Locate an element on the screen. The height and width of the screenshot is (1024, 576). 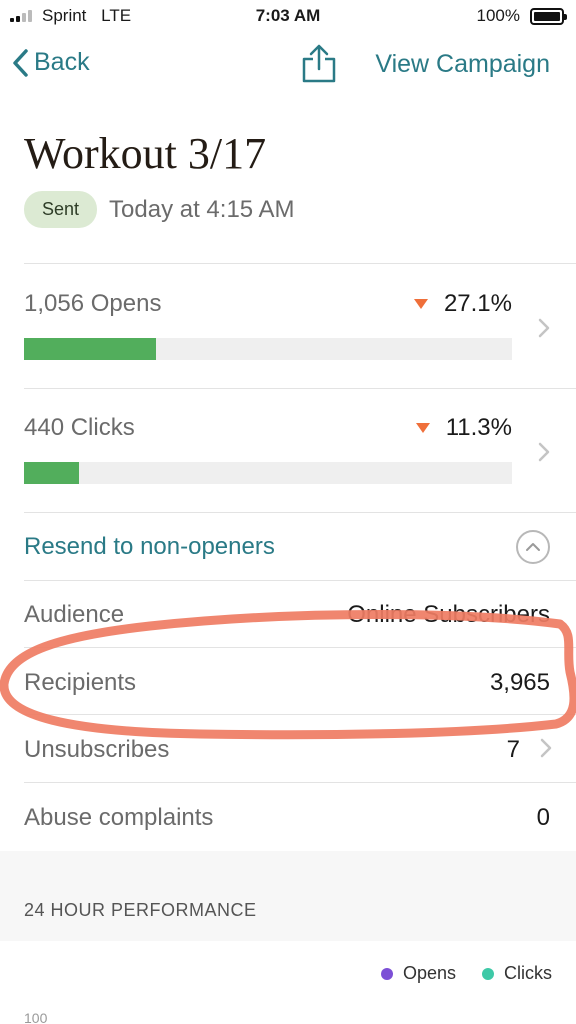
legend-label-clicks: Clicks is located at coordinates (528, 973).